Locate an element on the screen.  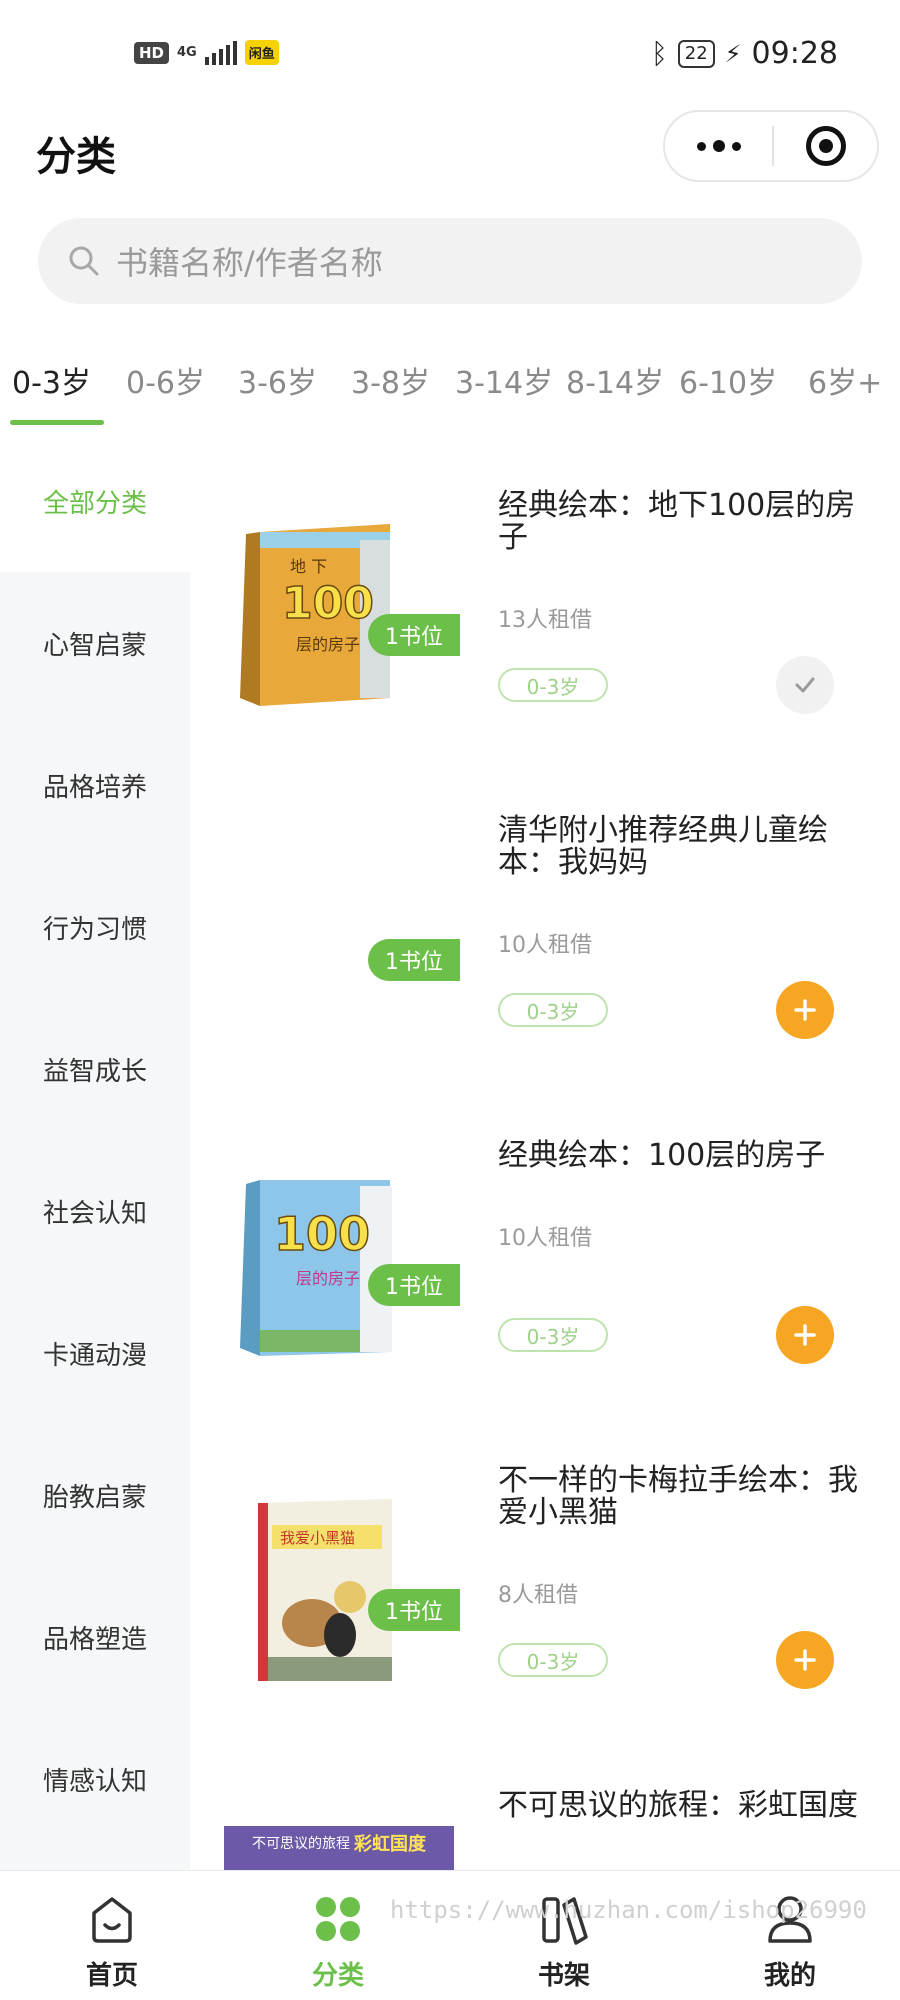
book-title: 经典绘本：100层的房子 is located at coordinates (688, 1156).